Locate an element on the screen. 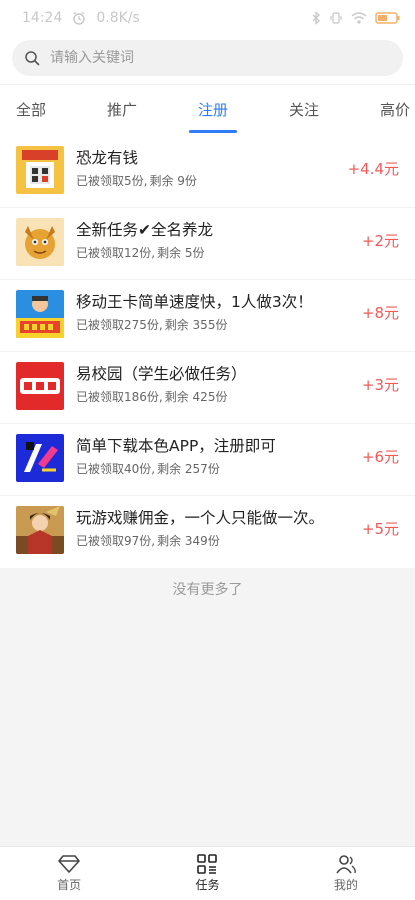 This screenshot has height=900, width=415. active-tab-indicator is located at coordinates (213, 131).